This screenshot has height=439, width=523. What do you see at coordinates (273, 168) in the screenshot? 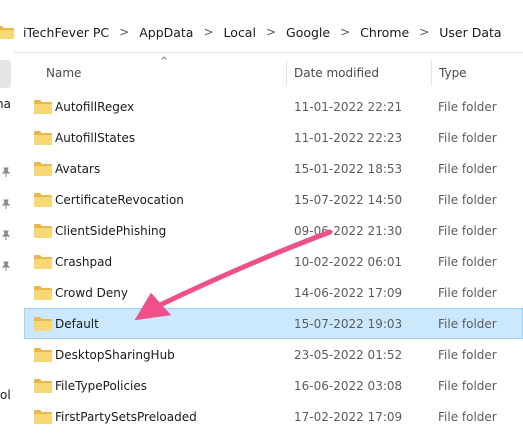
I see `file-row: Avatars 15-01-2022 18:53 File folder` at bounding box center [273, 168].